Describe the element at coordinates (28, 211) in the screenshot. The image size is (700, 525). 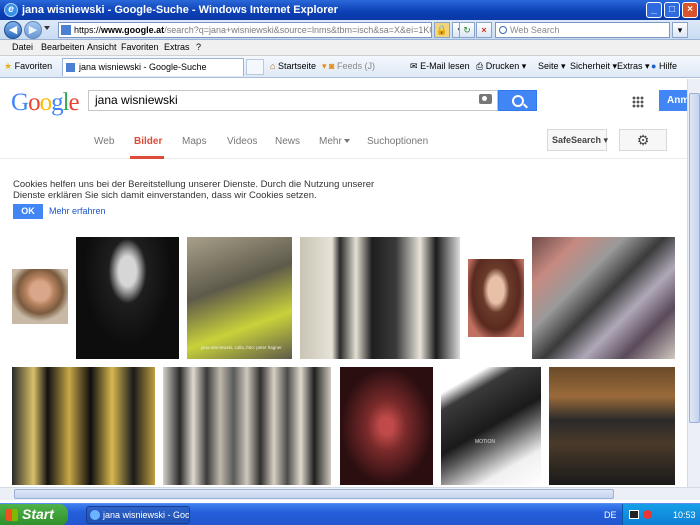
I see `cookie-ok-button: OK` at that location.